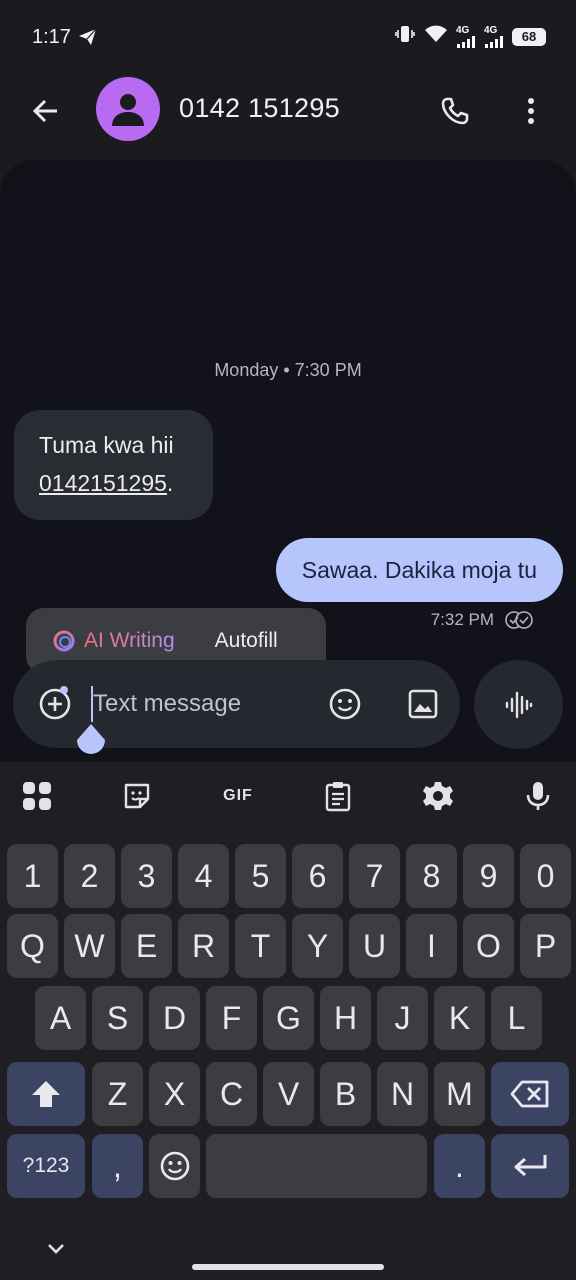  What do you see at coordinates (423, 704) in the screenshot?
I see `gallery-button` at bounding box center [423, 704].